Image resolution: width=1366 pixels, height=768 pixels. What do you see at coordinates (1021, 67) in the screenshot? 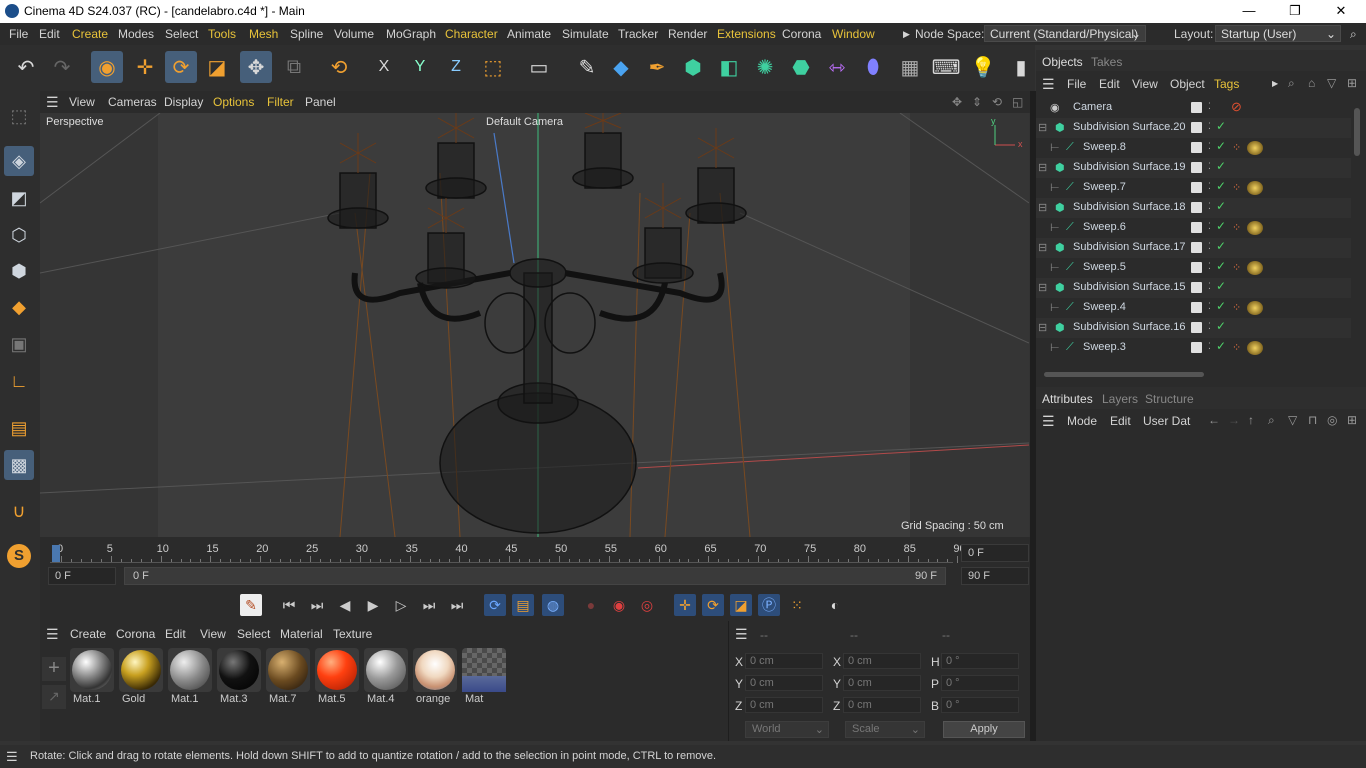
I see `film-icon: ▮` at bounding box center [1021, 67].